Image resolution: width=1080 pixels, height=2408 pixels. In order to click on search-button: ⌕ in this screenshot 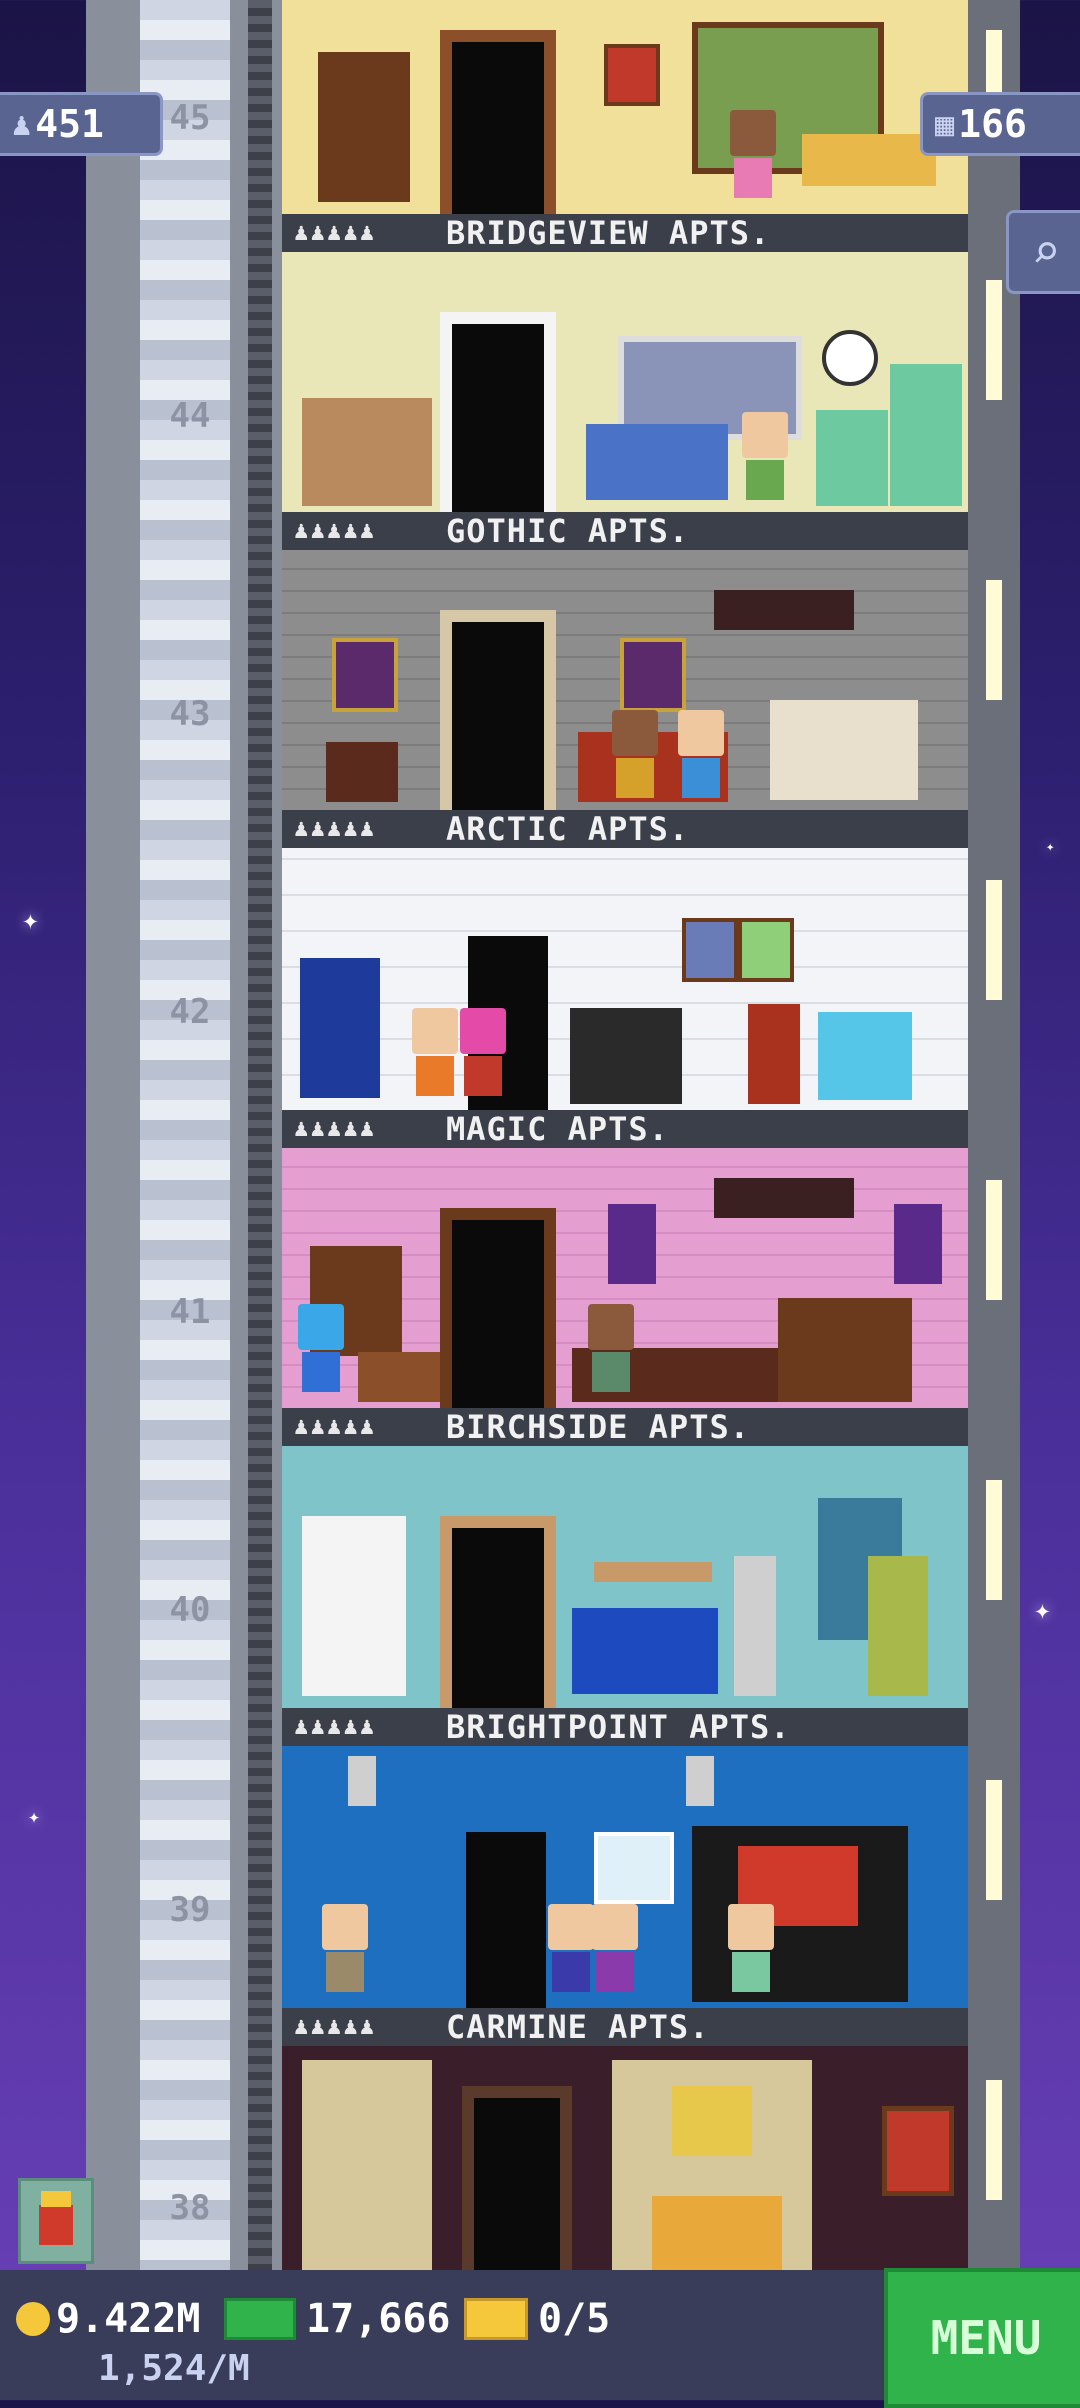, I will do `click(1043, 252)`.